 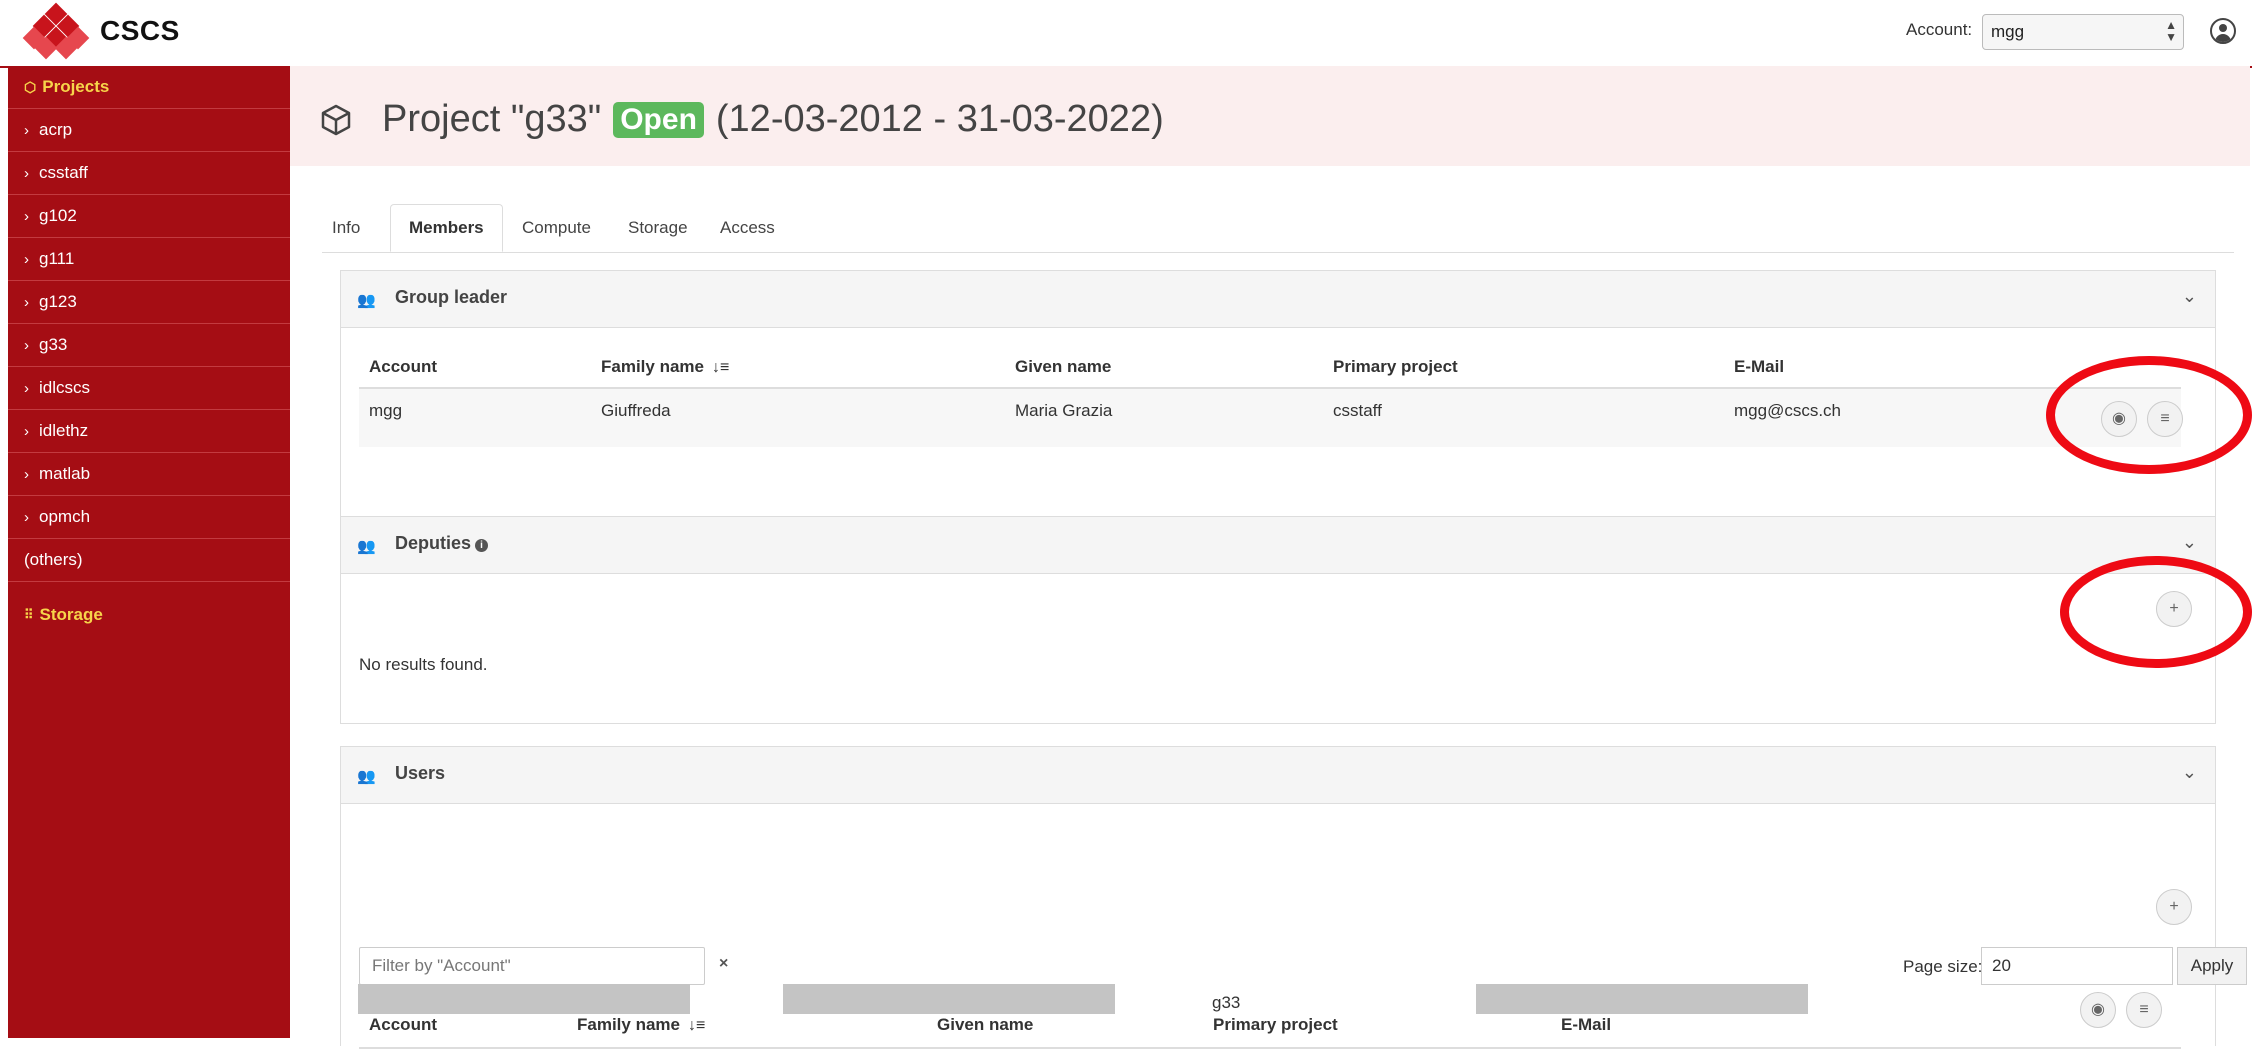 What do you see at coordinates (1939, 29) in the screenshot?
I see `account-label: Account:` at bounding box center [1939, 29].